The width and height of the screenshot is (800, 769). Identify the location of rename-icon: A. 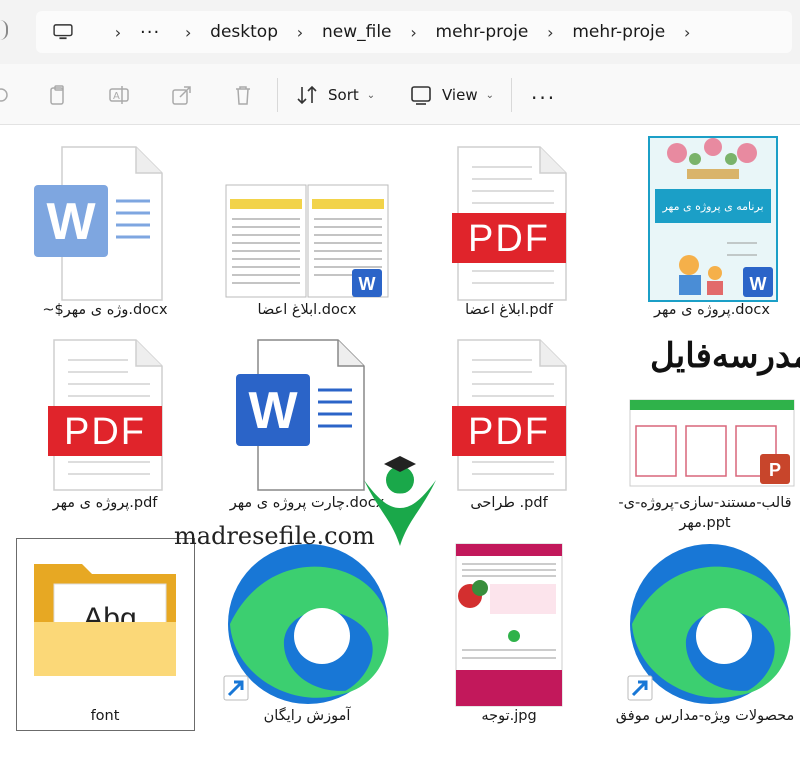
(119, 95).